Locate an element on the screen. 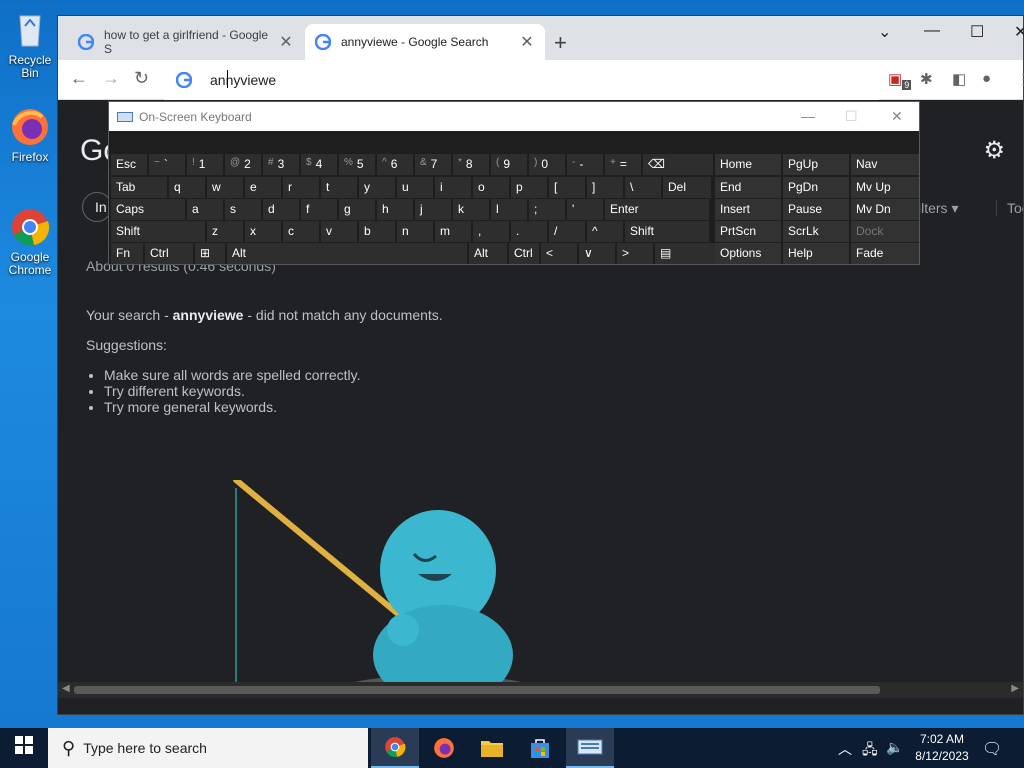 The height and width of the screenshot is (768, 1024). maximize-button: ☐ is located at coordinates (851, 116).